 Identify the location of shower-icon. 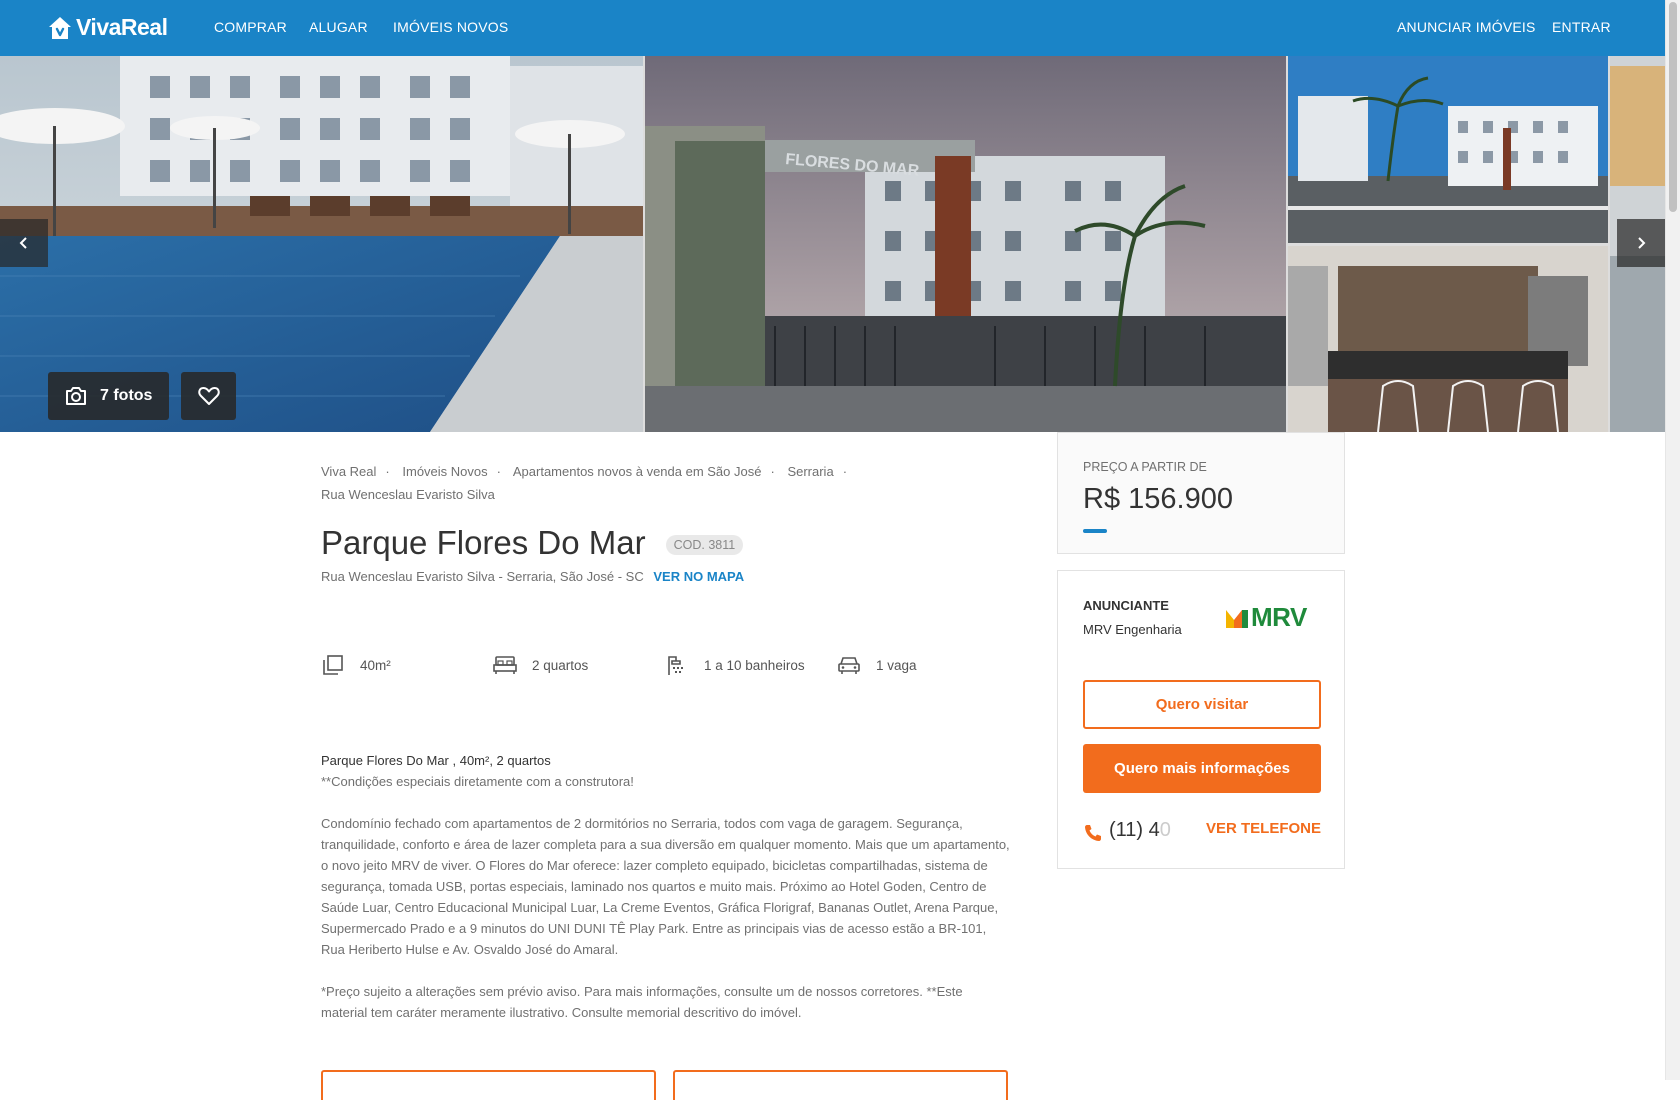
(677, 665).